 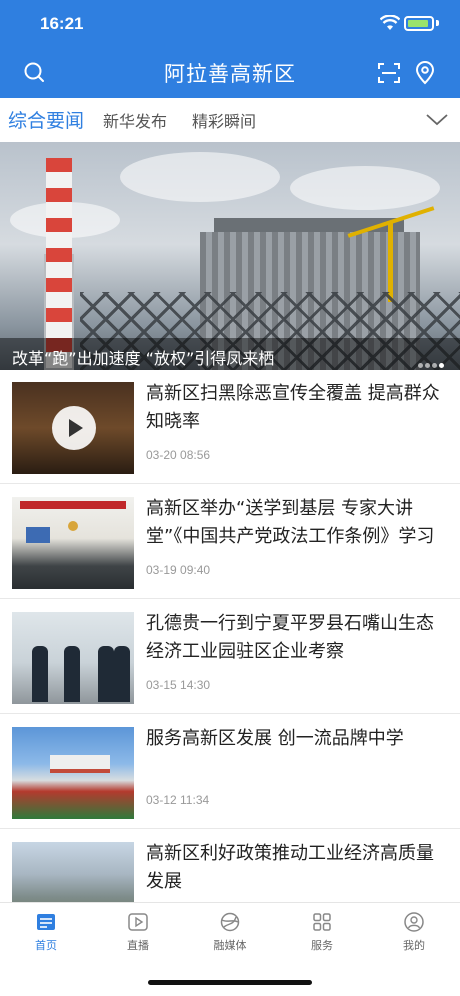 What do you see at coordinates (390, 22) in the screenshot?
I see `wifi-icon` at bounding box center [390, 22].